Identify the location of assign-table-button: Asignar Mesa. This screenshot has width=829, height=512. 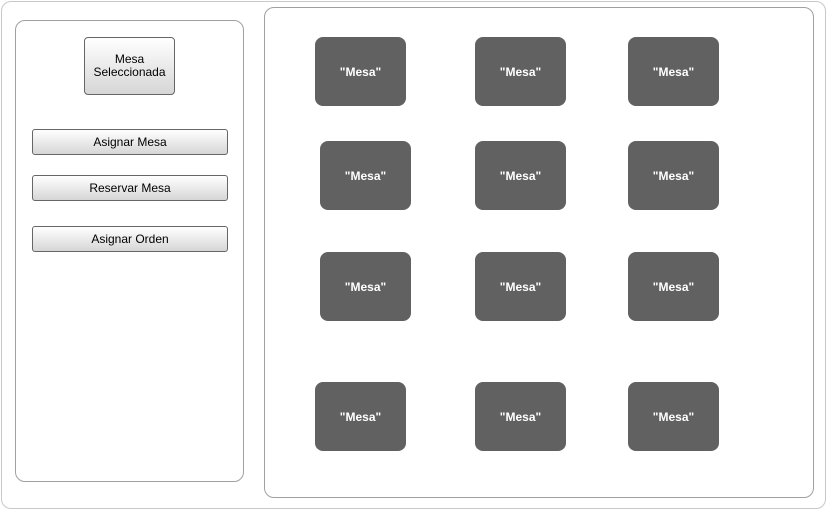
(130, 142).